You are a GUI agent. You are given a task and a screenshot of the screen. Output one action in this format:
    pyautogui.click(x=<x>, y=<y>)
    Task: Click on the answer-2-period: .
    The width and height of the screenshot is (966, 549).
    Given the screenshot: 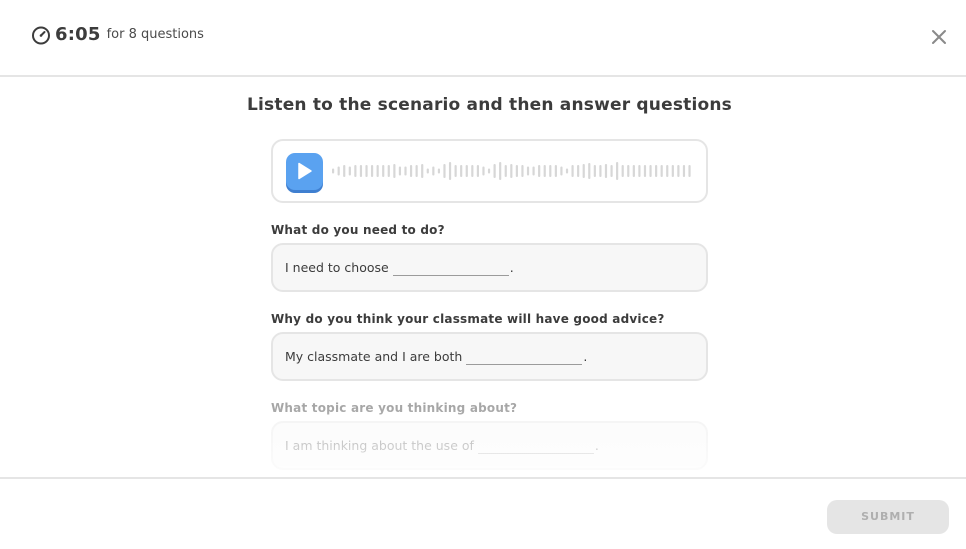 What is the action you would take?
    pyautogui.click(x=585, y=356)
    